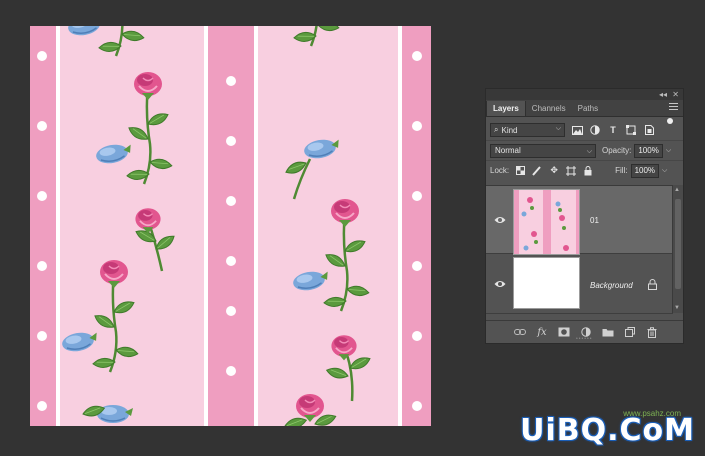 Image resolution: width=705 pixels, height=456 pixels. Describe the element at coordinates (520, 332) in the screenshot. I see `link-icon` at that location.